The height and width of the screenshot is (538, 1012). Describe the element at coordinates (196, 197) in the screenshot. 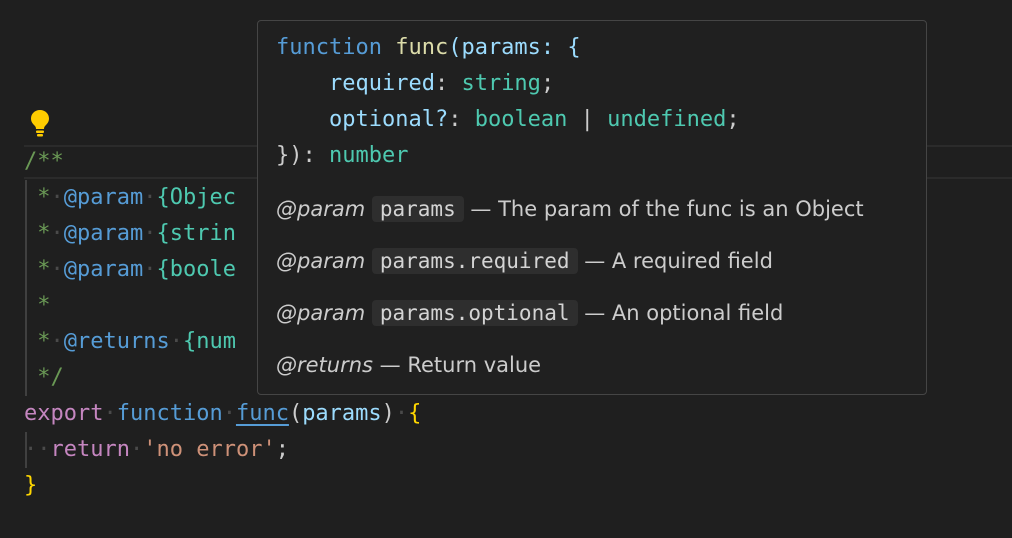

I see `doc-type-object: {Objec` at that location.